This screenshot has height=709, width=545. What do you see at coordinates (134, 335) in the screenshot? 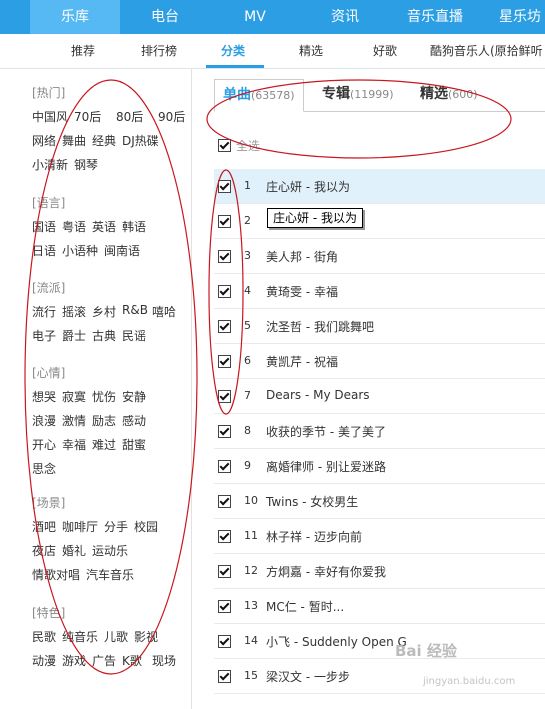
I see `category-tag: 民谣` at bounding box center [134, 335].